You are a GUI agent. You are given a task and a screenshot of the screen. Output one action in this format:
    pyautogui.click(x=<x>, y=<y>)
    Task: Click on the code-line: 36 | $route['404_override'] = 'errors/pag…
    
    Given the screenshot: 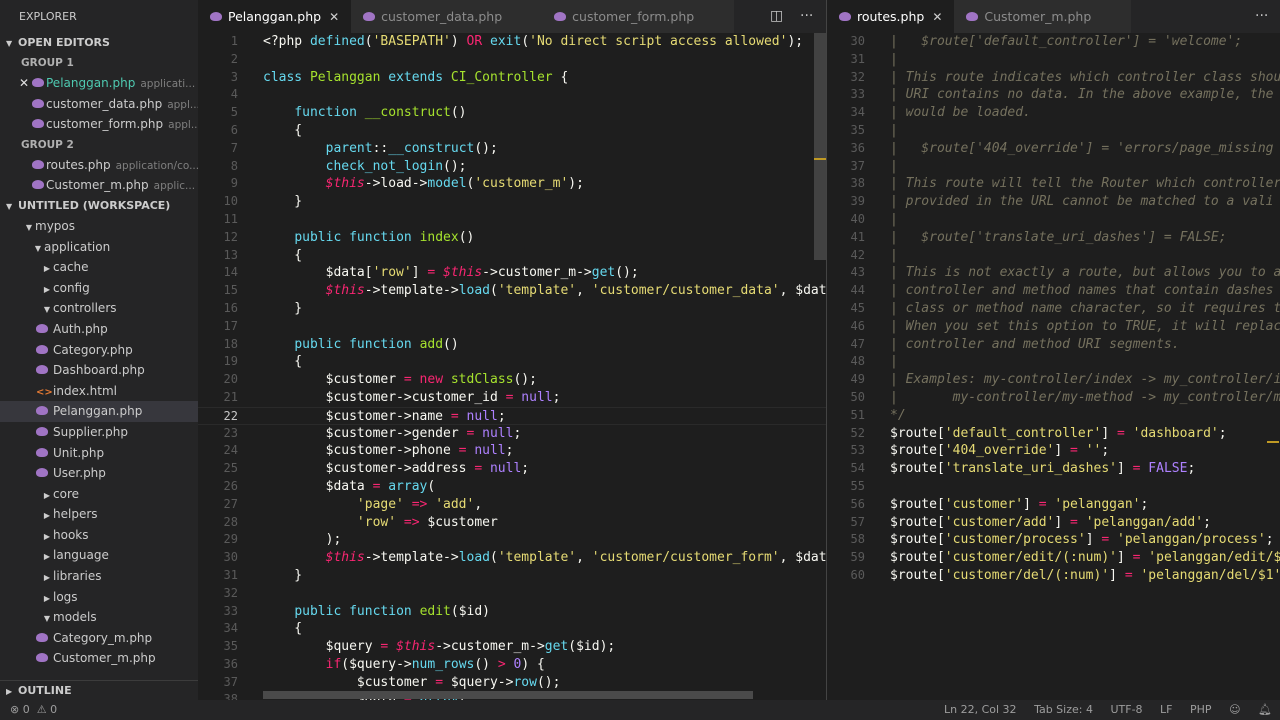 What is the action you would take?
    pyautogui.click(x=1053, y=149)
    